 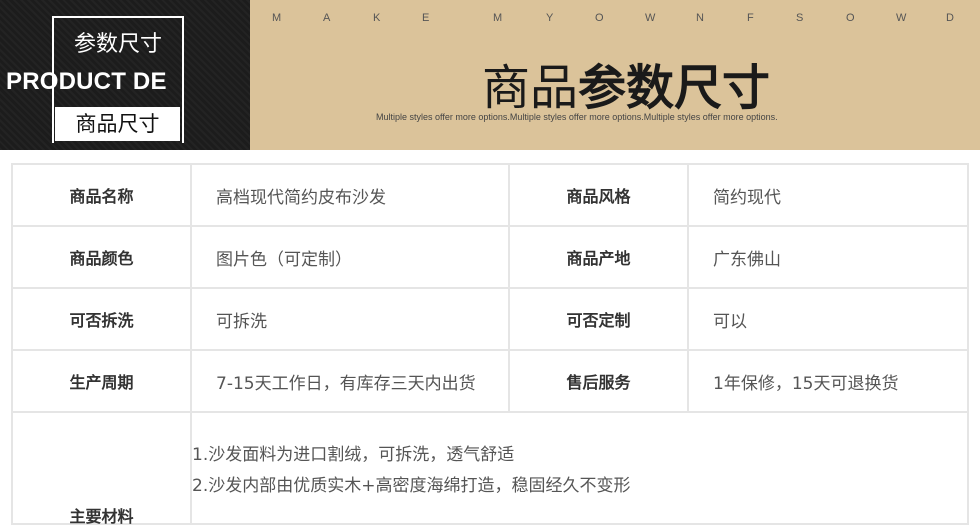 I want to click on table-row: 可否拆洗 可拆洗 可否定制 可以, so click(x=490, y=319).